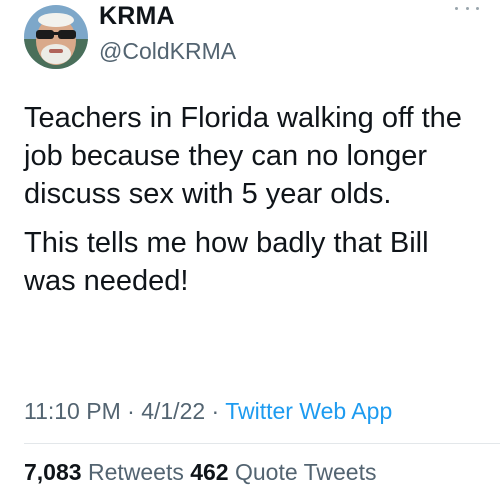  What do you see at coordinates (53, 472) in the screenshot?
I see `retweets-count: 7,083` at bounding box center [53, 472].